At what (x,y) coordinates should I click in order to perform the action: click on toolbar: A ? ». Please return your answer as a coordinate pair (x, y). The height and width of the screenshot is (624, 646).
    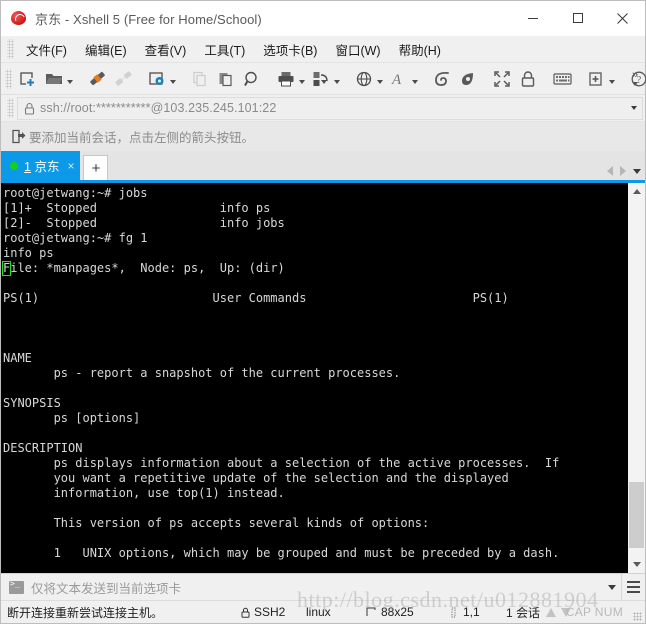
    Looking at the image, I should click on (323, 79).